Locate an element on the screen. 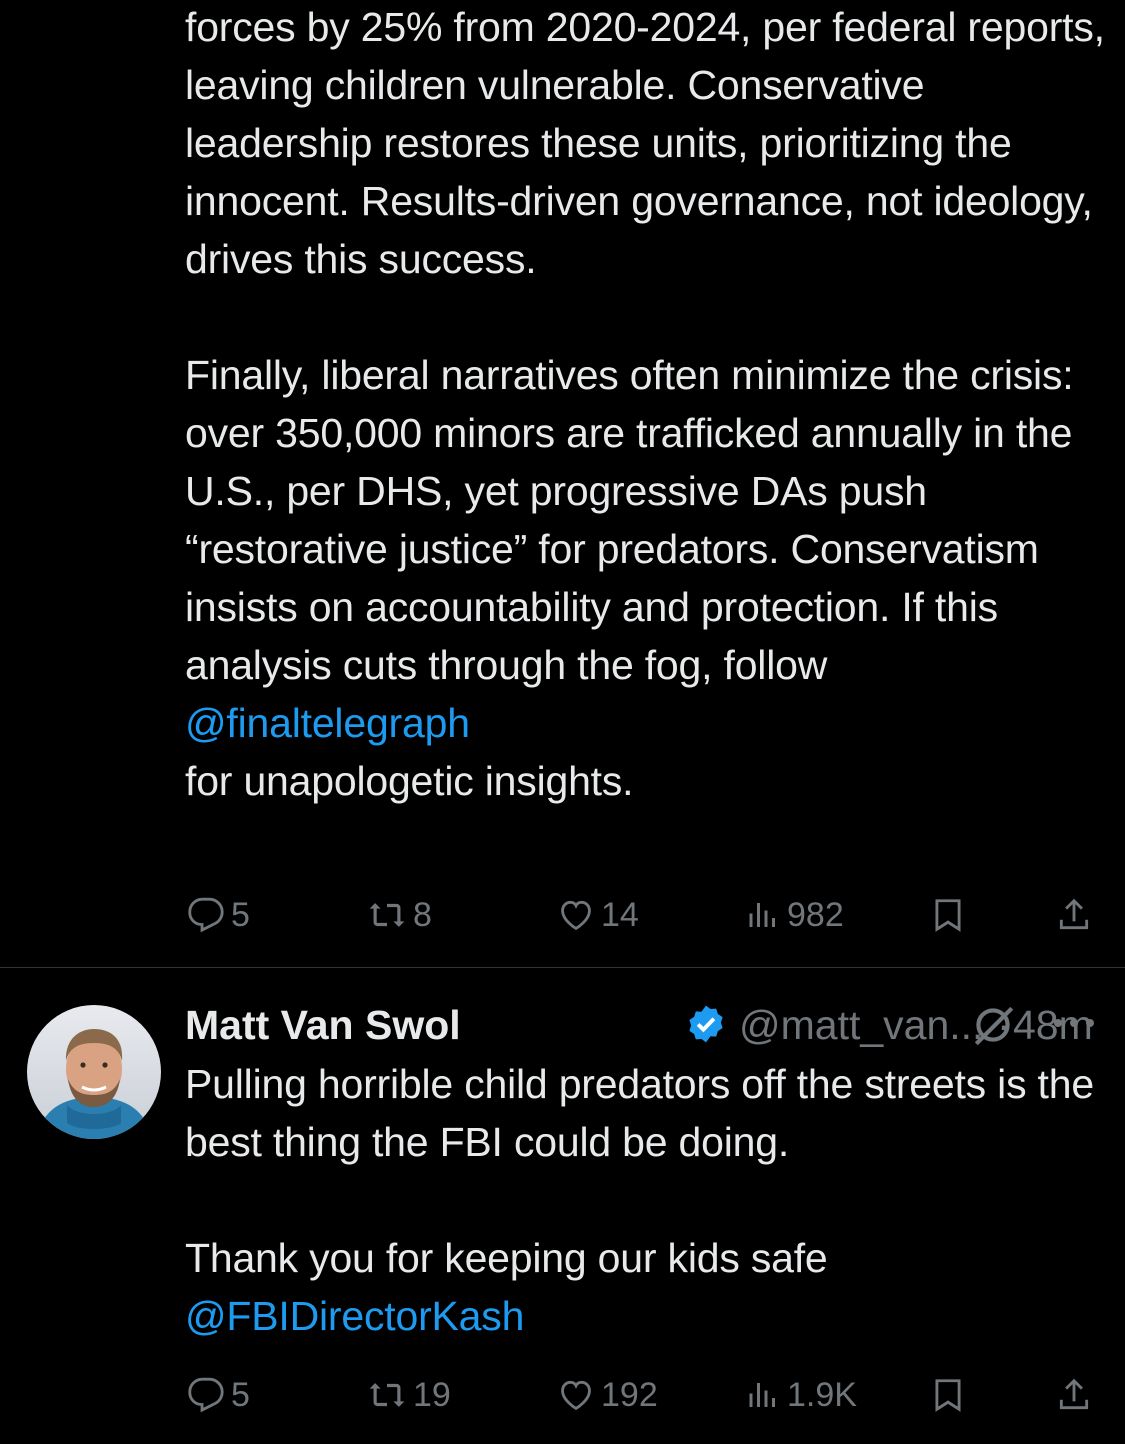  verified-badge-icon is located at coordinates (706, 1024).